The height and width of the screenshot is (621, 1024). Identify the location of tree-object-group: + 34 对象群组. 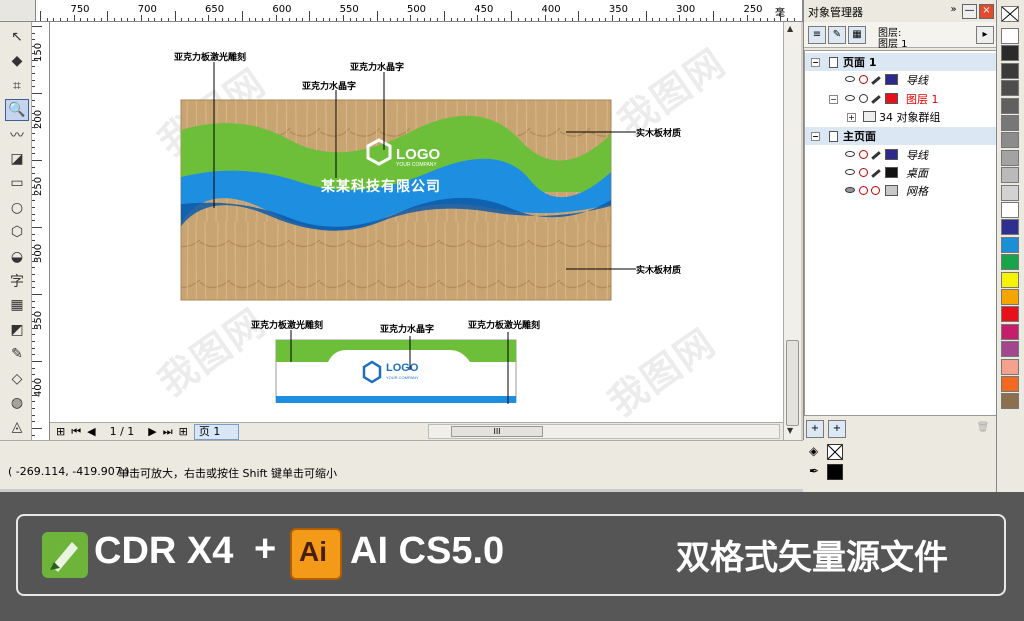
(900, 117).